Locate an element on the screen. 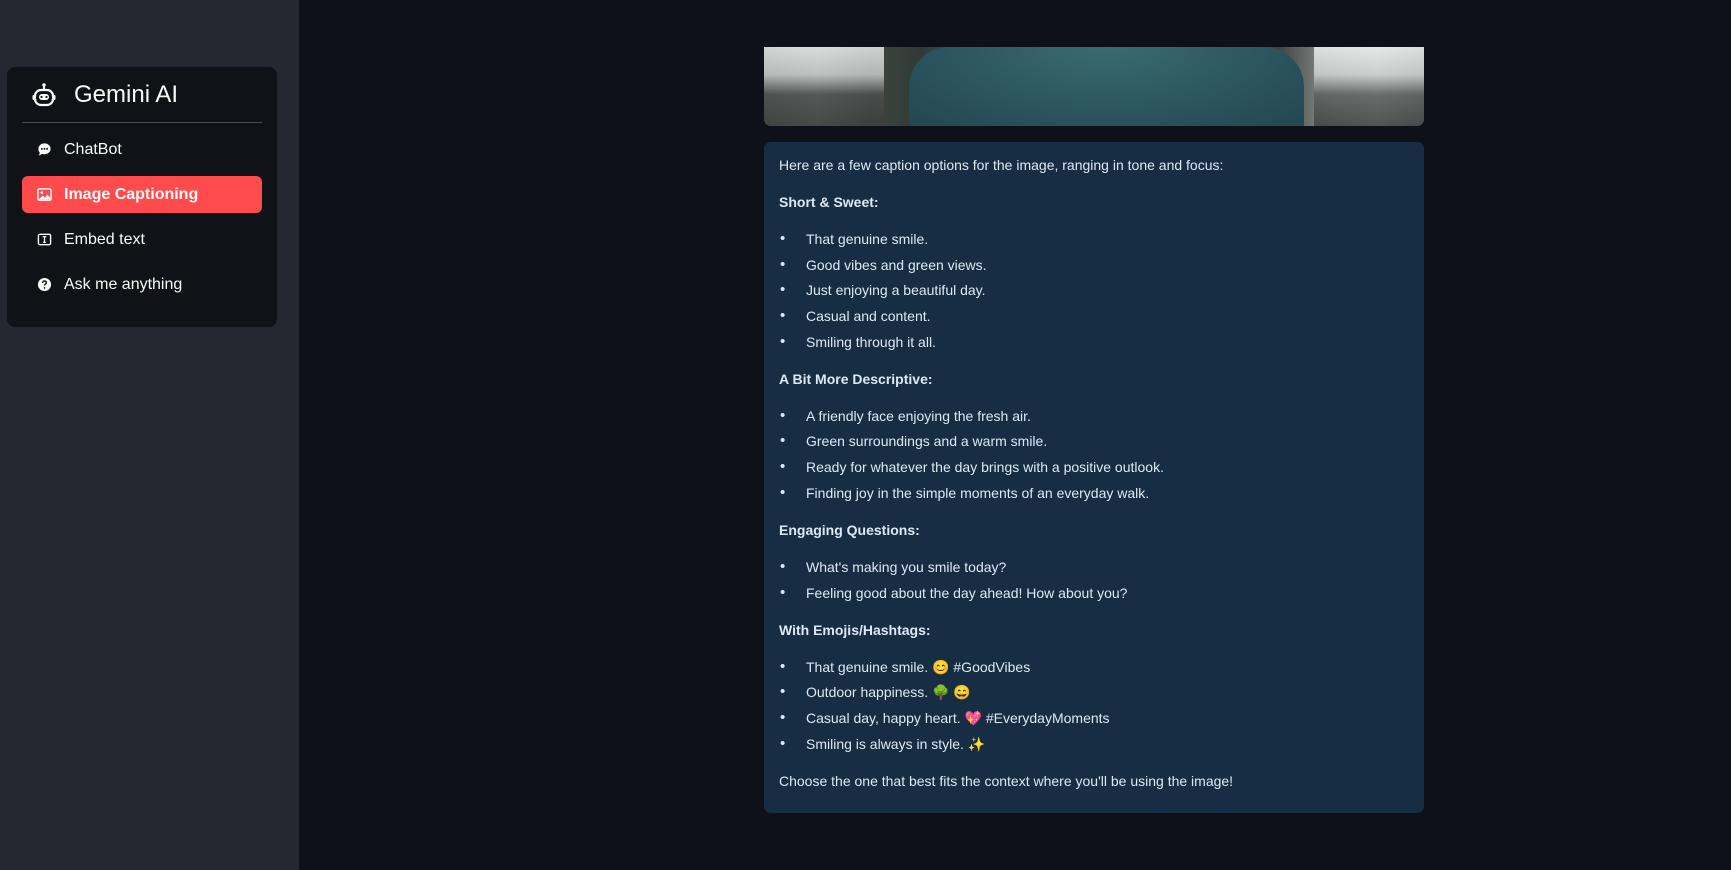 Image resolution: width=1731 pixels, height=870 pixels. section-heading: Engaging Questions: is located at coordinates (849, 529).